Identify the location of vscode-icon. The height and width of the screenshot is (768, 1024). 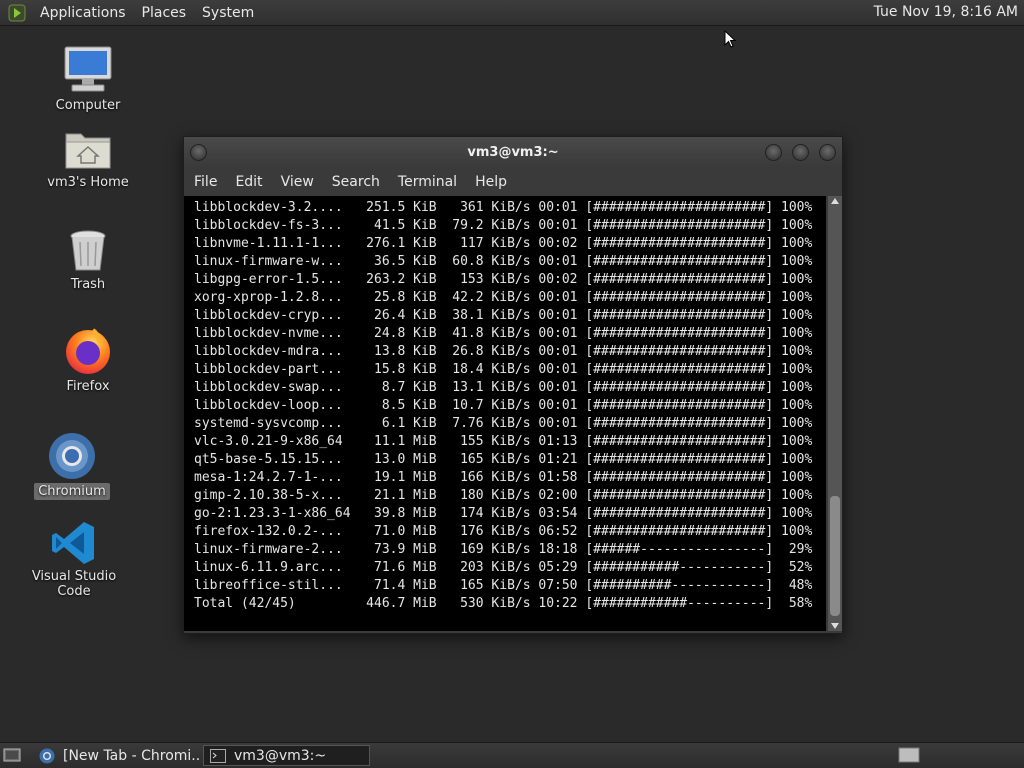
(73, 543).